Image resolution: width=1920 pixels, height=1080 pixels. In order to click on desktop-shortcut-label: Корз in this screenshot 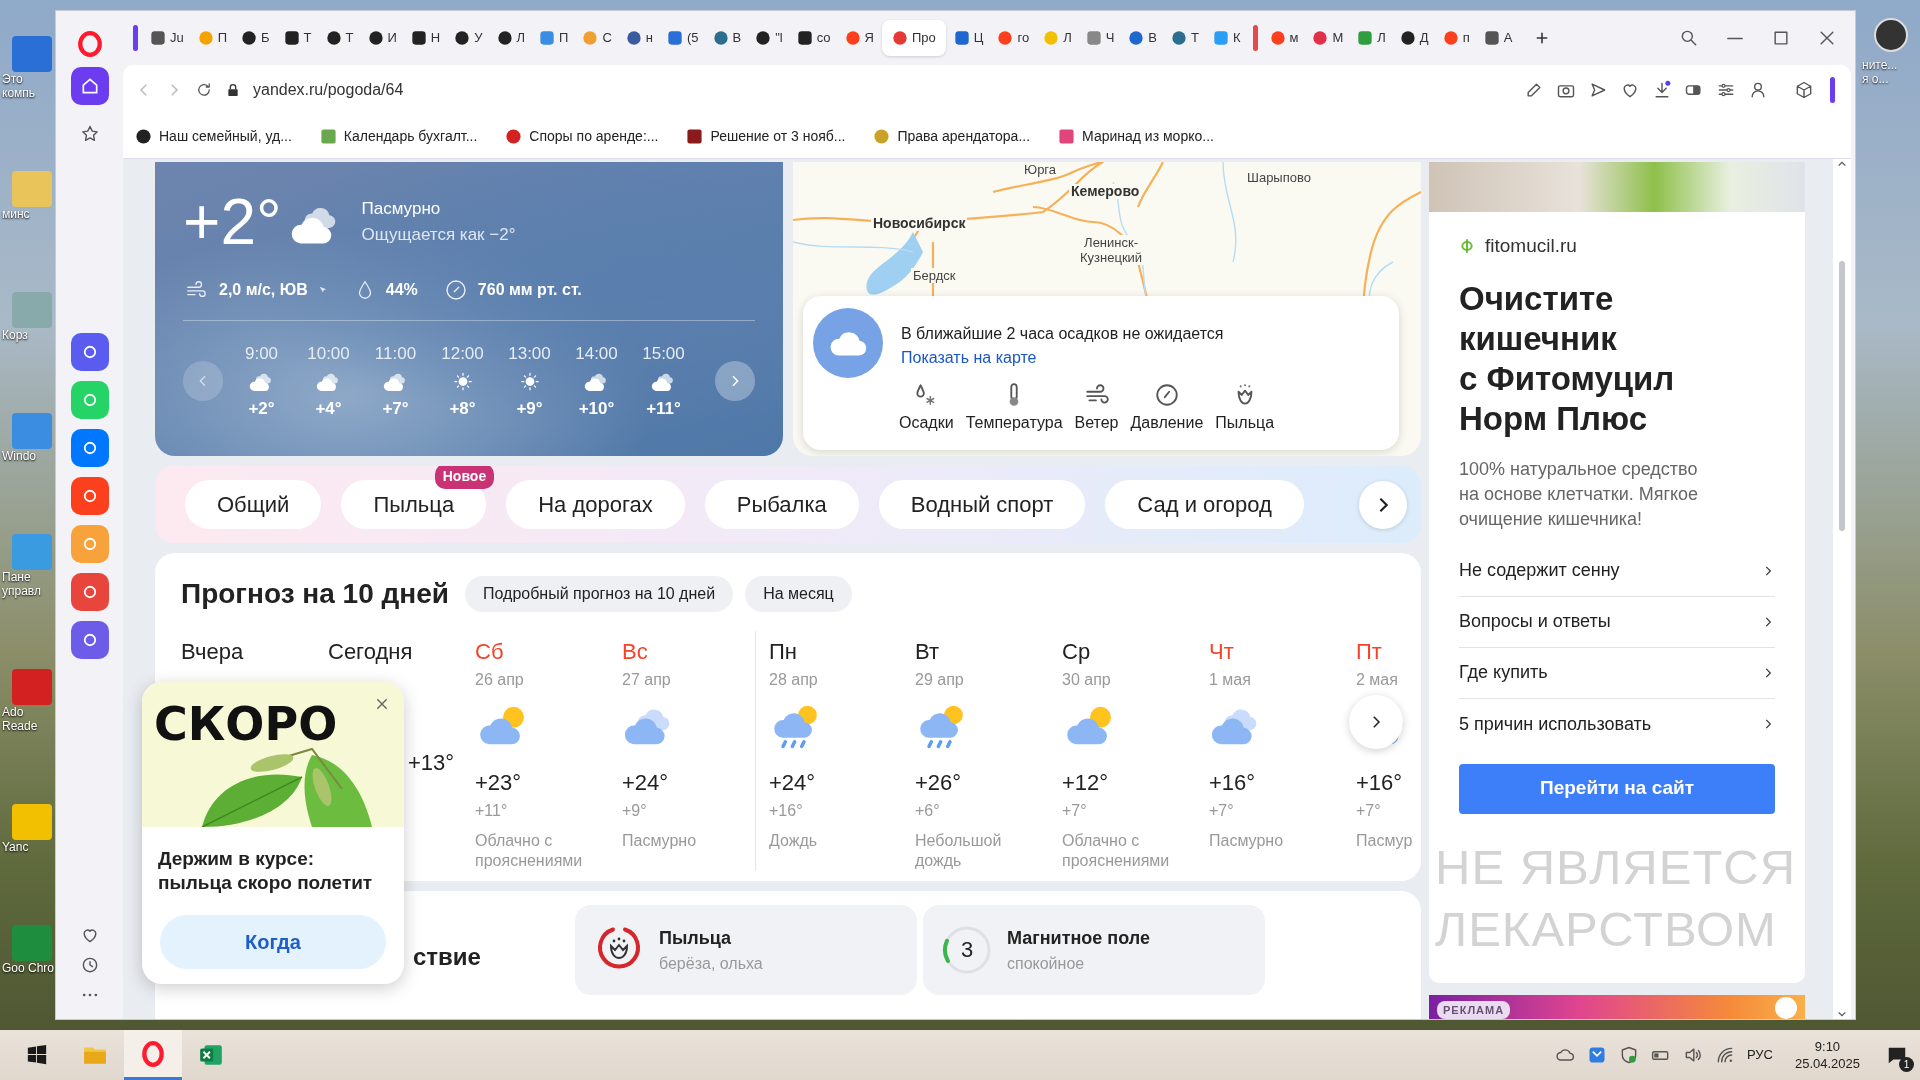, I will do `click(15, 334)`.